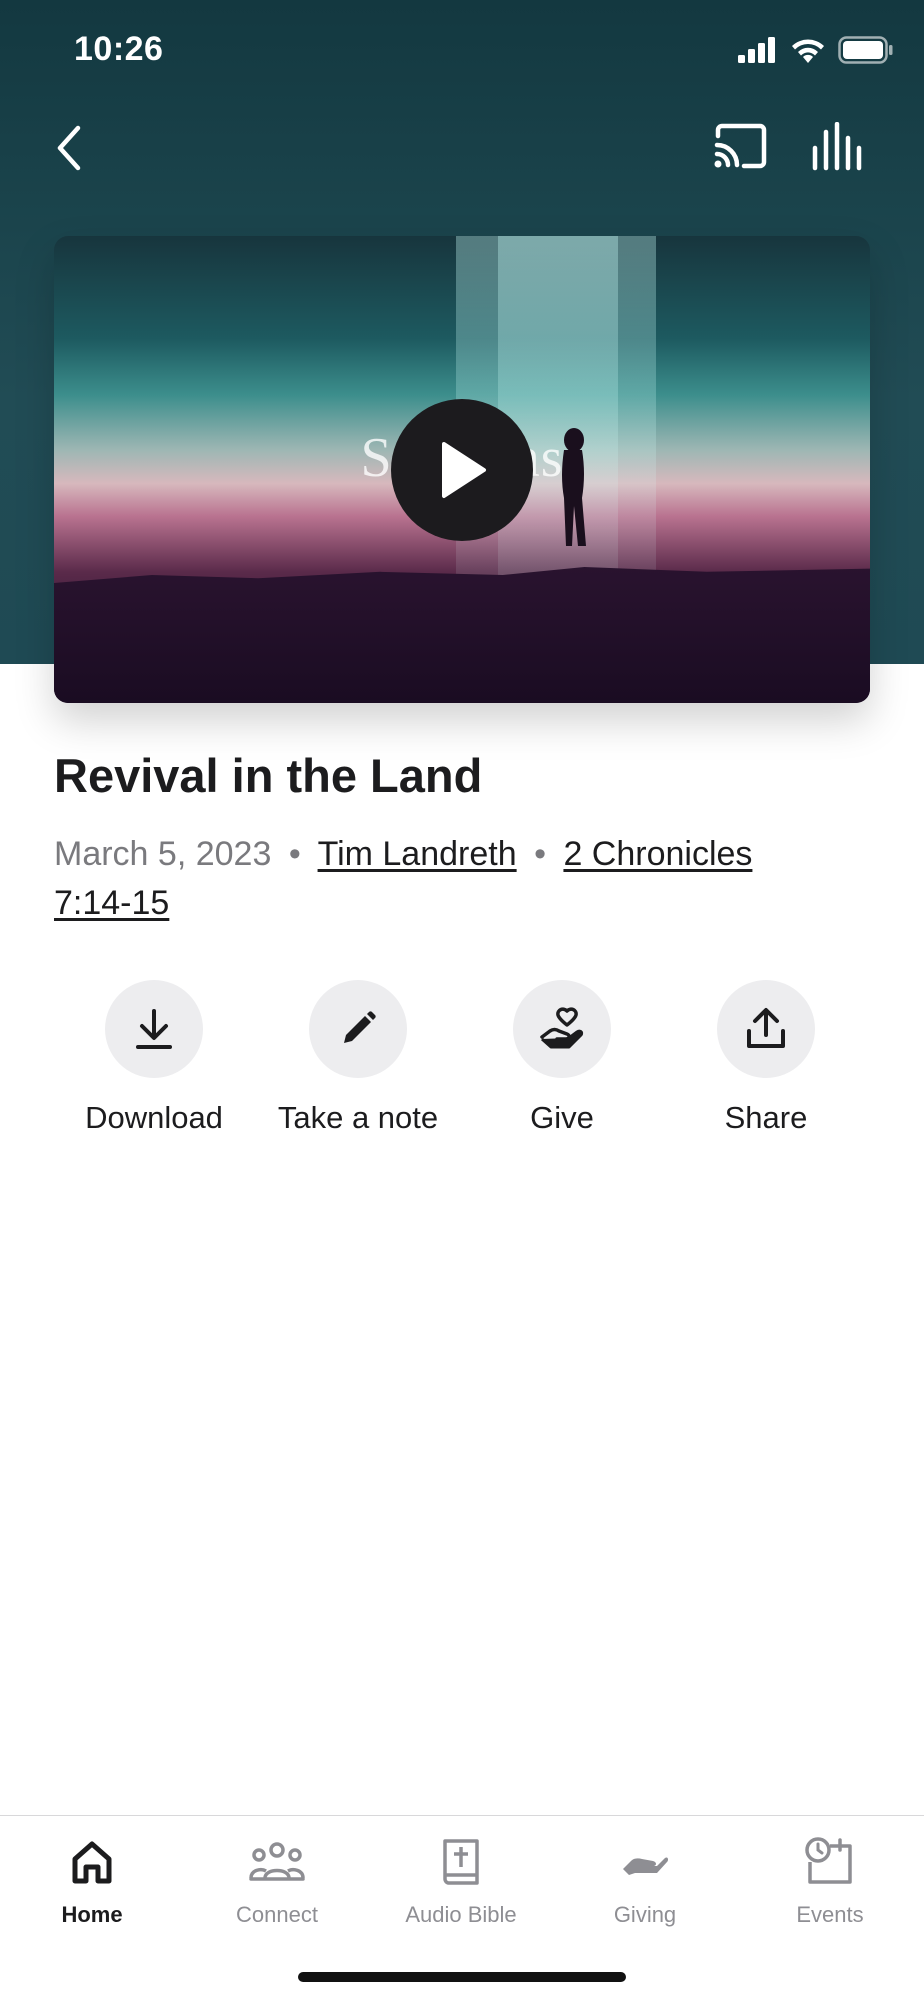 The height and width of the screenshot is (2000, 924). Describe the element at coordinates (277, 1861) in the screenshot. I see `people-icon` at that location.